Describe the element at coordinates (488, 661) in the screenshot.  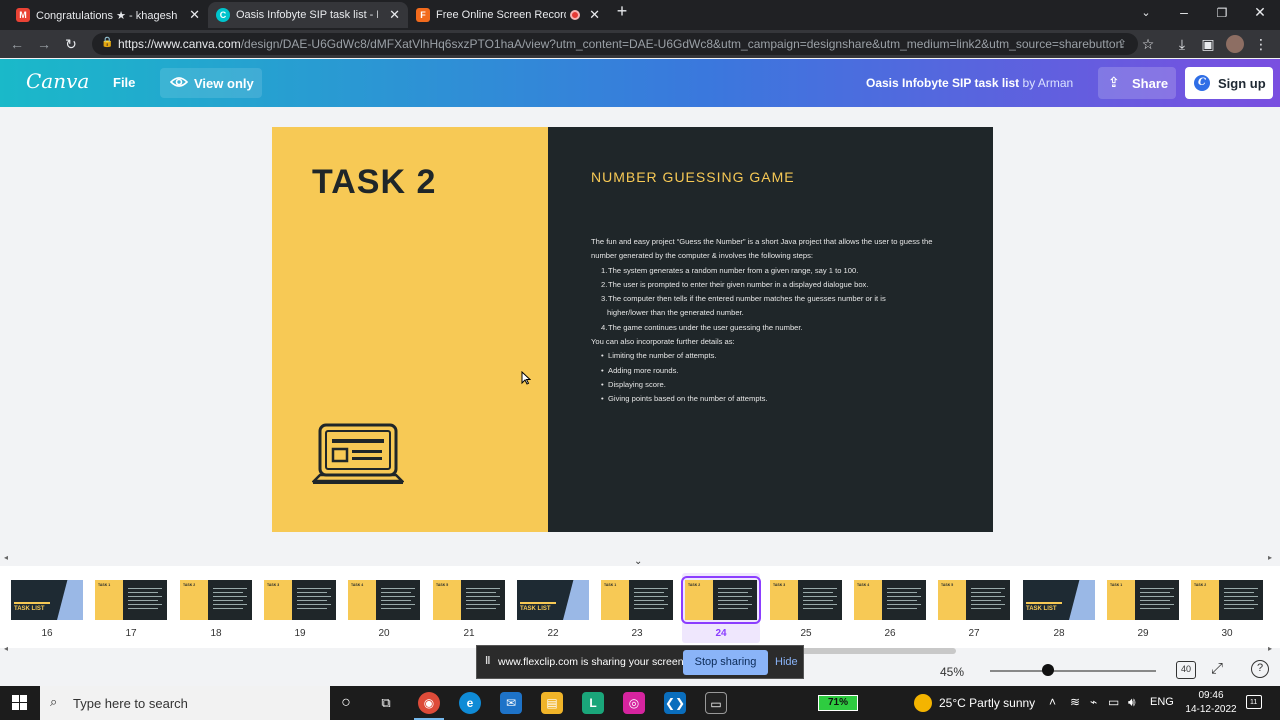
I see `pause-icon: ‖` at that location.